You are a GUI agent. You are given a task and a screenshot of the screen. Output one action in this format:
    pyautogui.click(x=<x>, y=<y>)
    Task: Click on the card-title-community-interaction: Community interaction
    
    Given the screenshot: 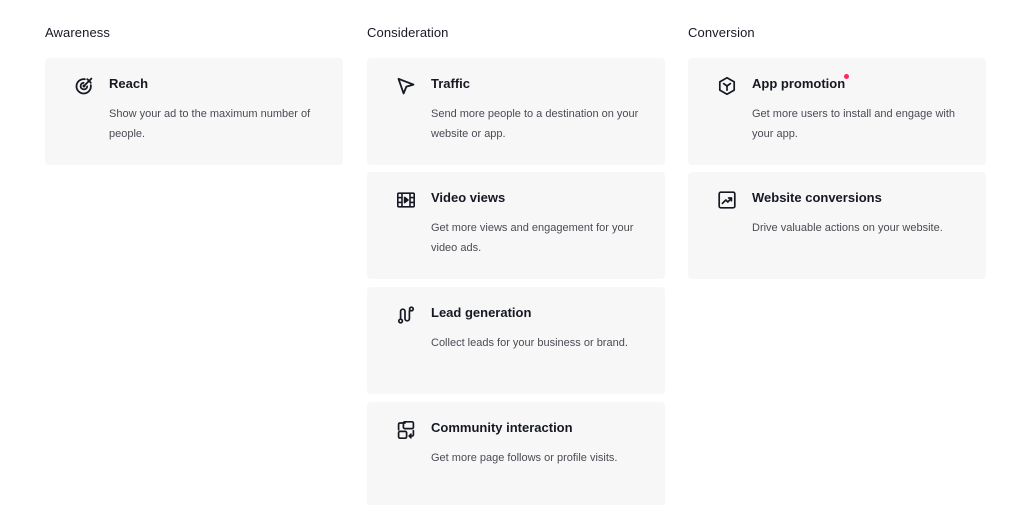 What is the action you would take?
    pyautogui.click(x=502, y=427)
    